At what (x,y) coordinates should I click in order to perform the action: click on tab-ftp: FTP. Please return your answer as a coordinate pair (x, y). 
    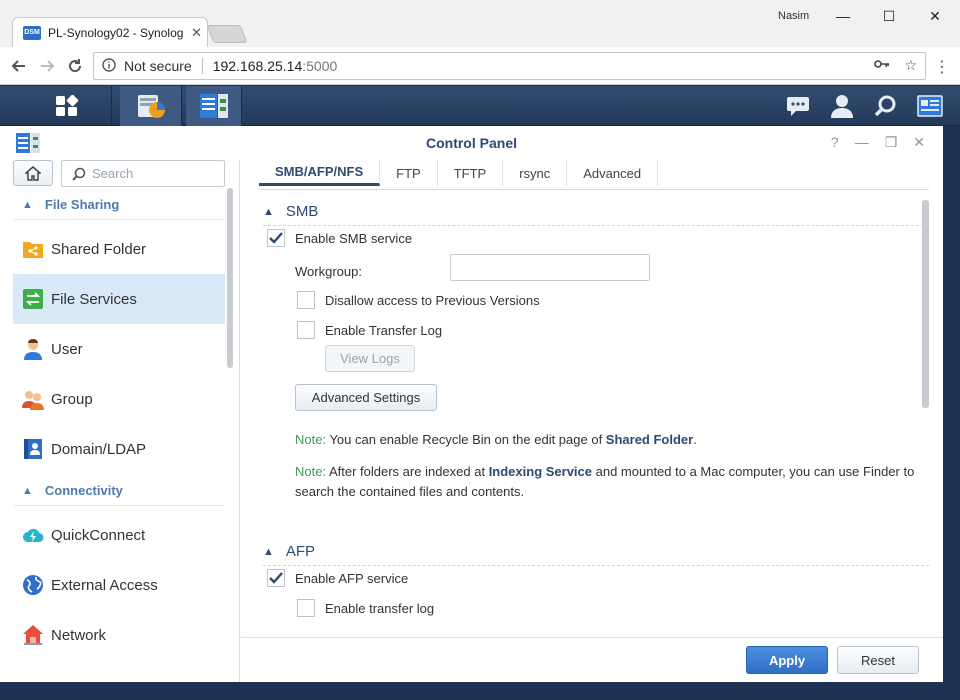
    Looking at the image, I should click on (409, 173).